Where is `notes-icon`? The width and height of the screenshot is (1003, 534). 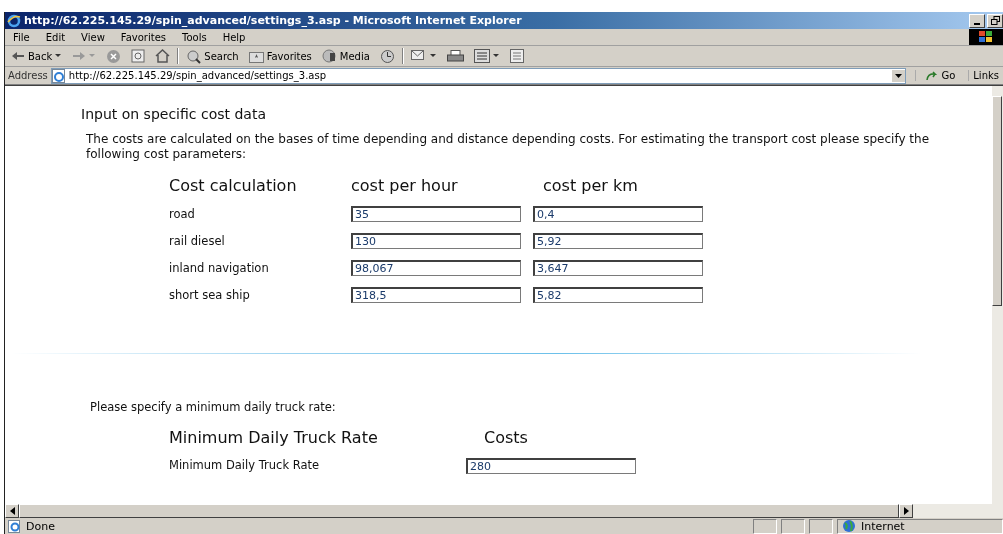
notes-icon is located at coordinates (516, 56).